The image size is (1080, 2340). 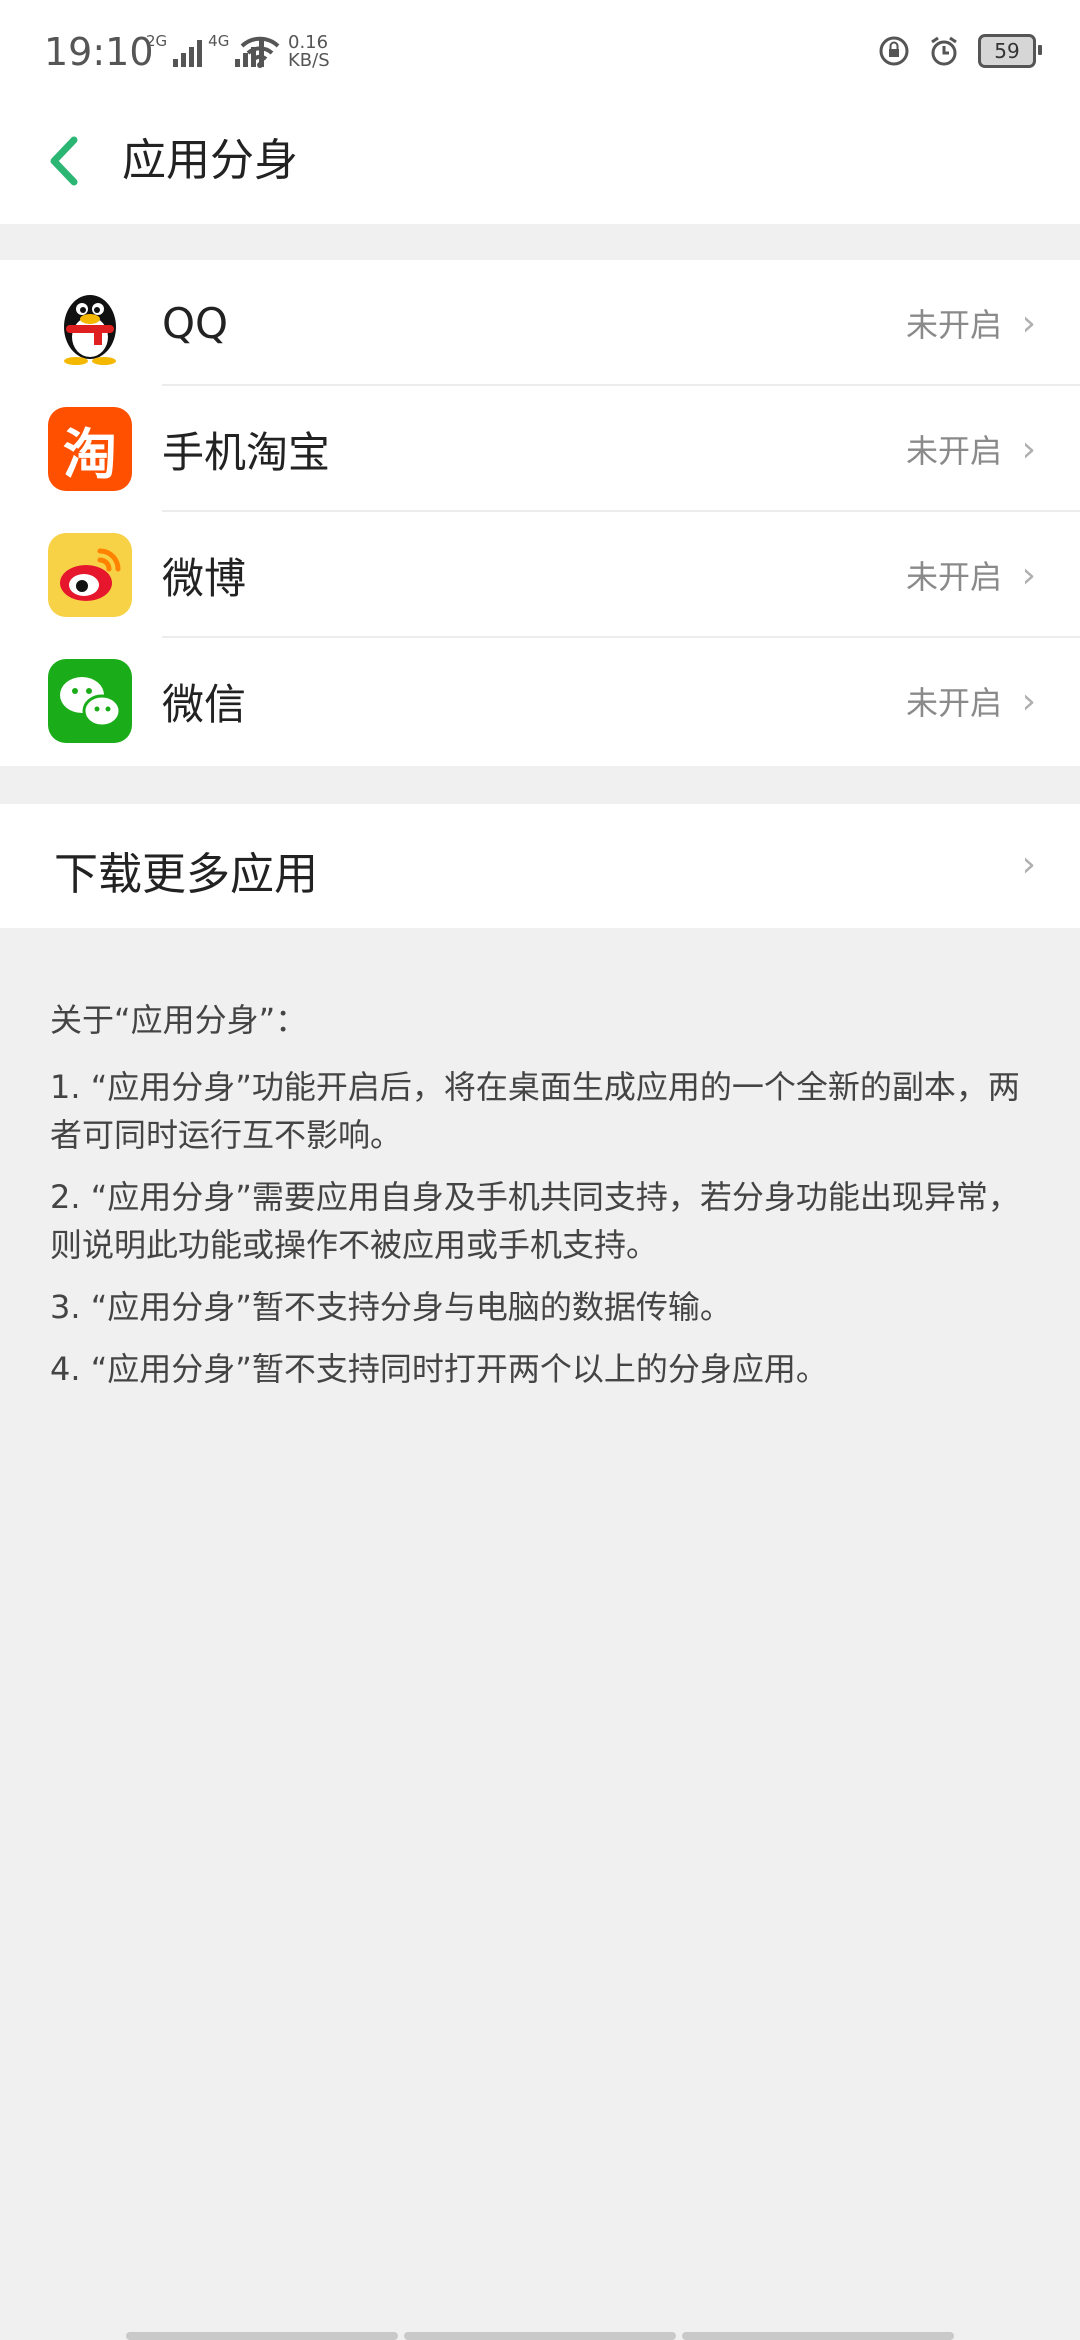 I want to click on app-header: 应用分身, so click(x=540, y=167).